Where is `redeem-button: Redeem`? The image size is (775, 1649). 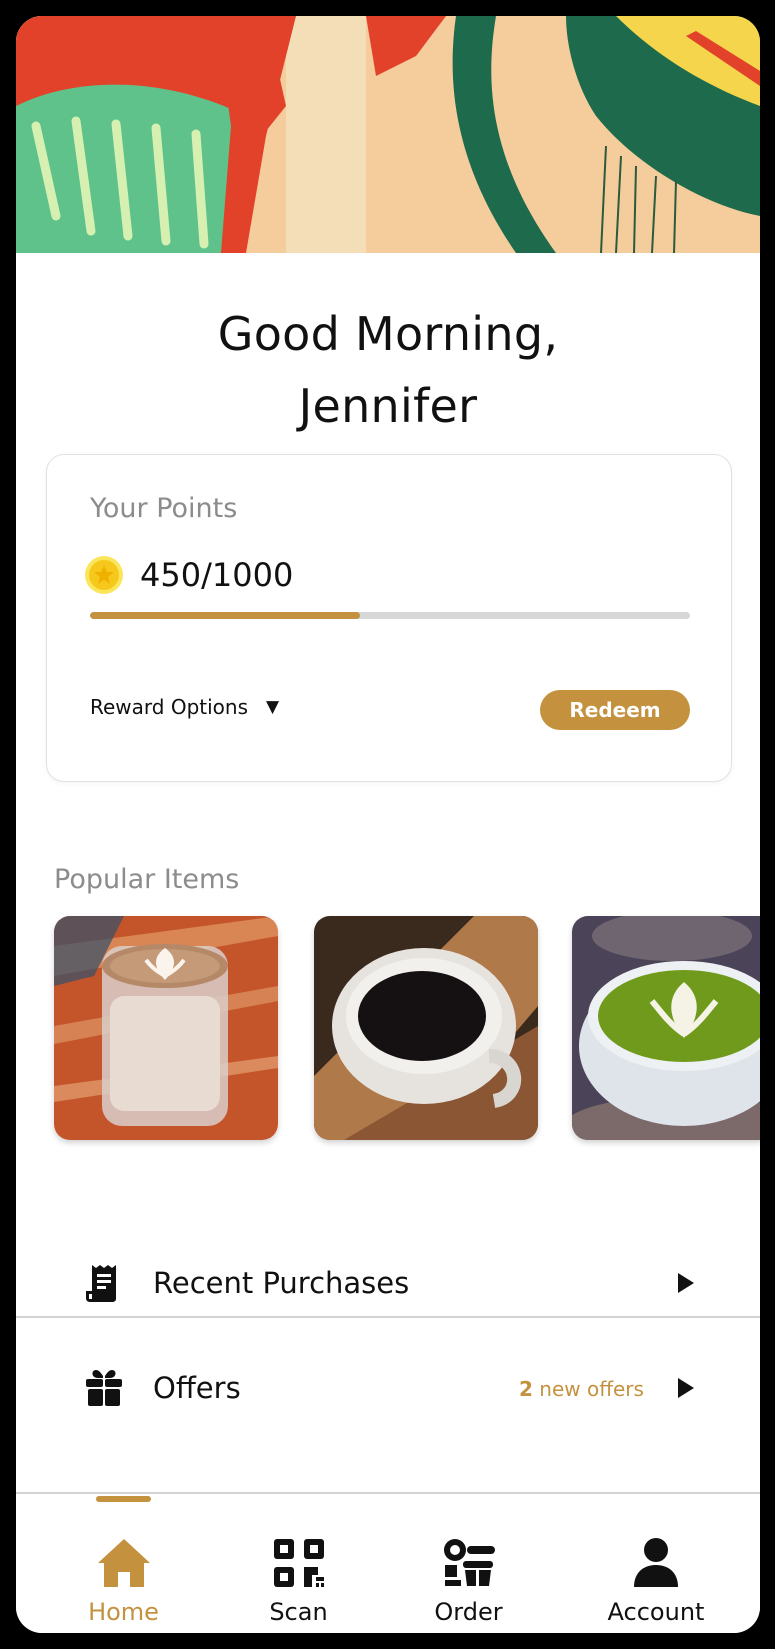
redeem-button: Redeem is located at coordinates (615, 710).